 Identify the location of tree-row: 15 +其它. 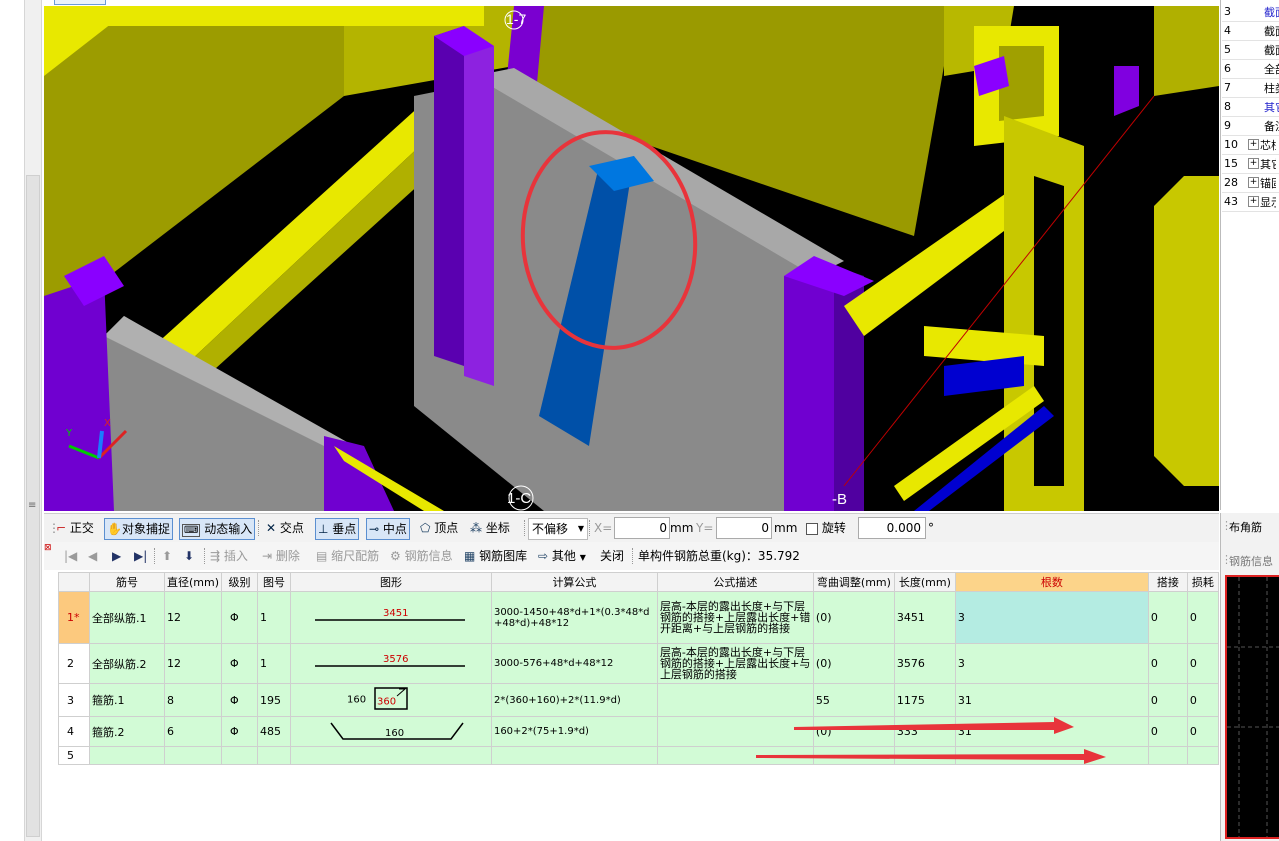
(1250, 164).